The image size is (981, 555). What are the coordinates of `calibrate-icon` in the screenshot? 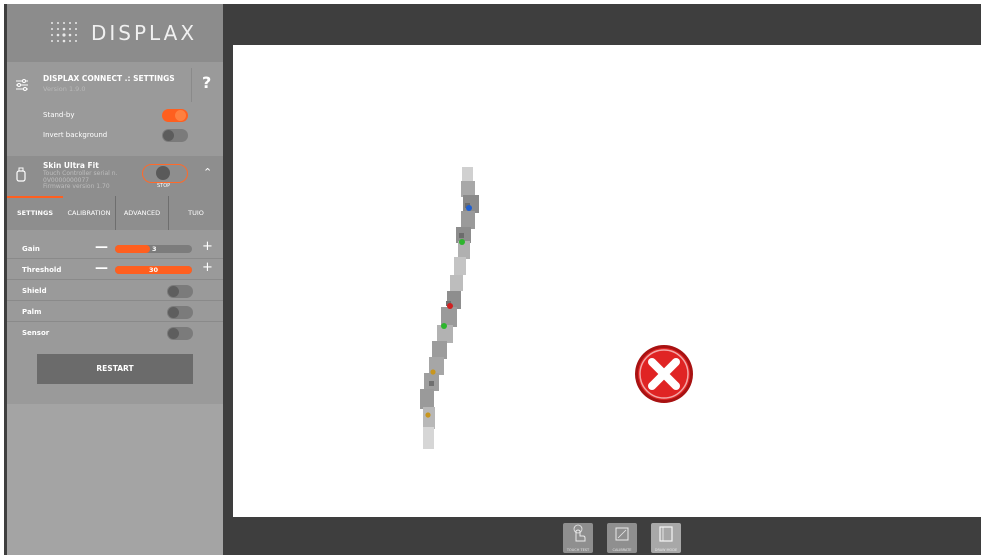 It's located at (622, 534).